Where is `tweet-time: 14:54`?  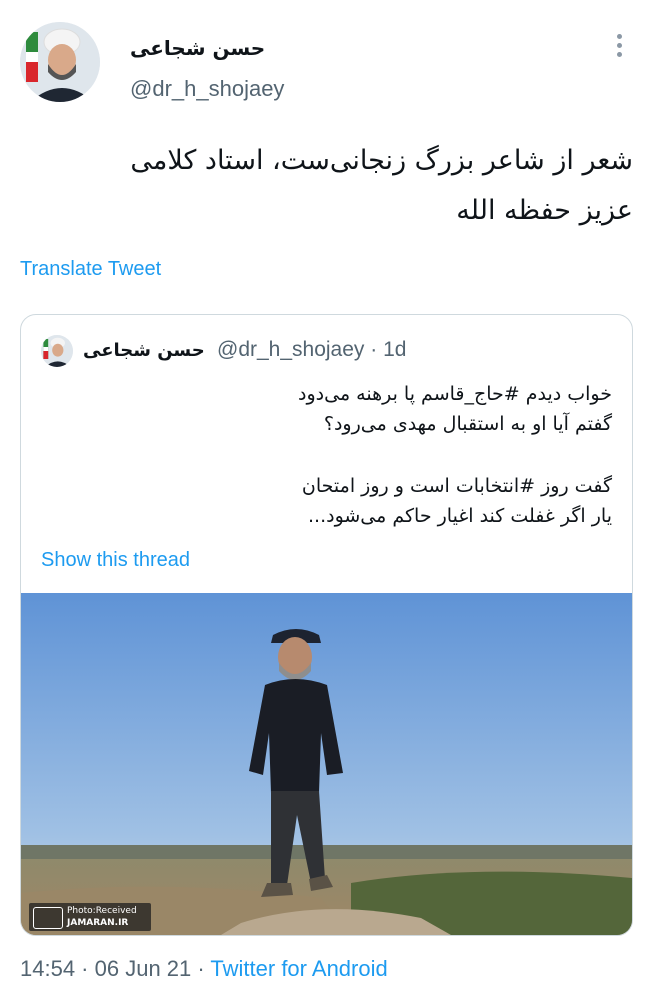 tweet-time: 14:54 is located at coordinates (47, 968).